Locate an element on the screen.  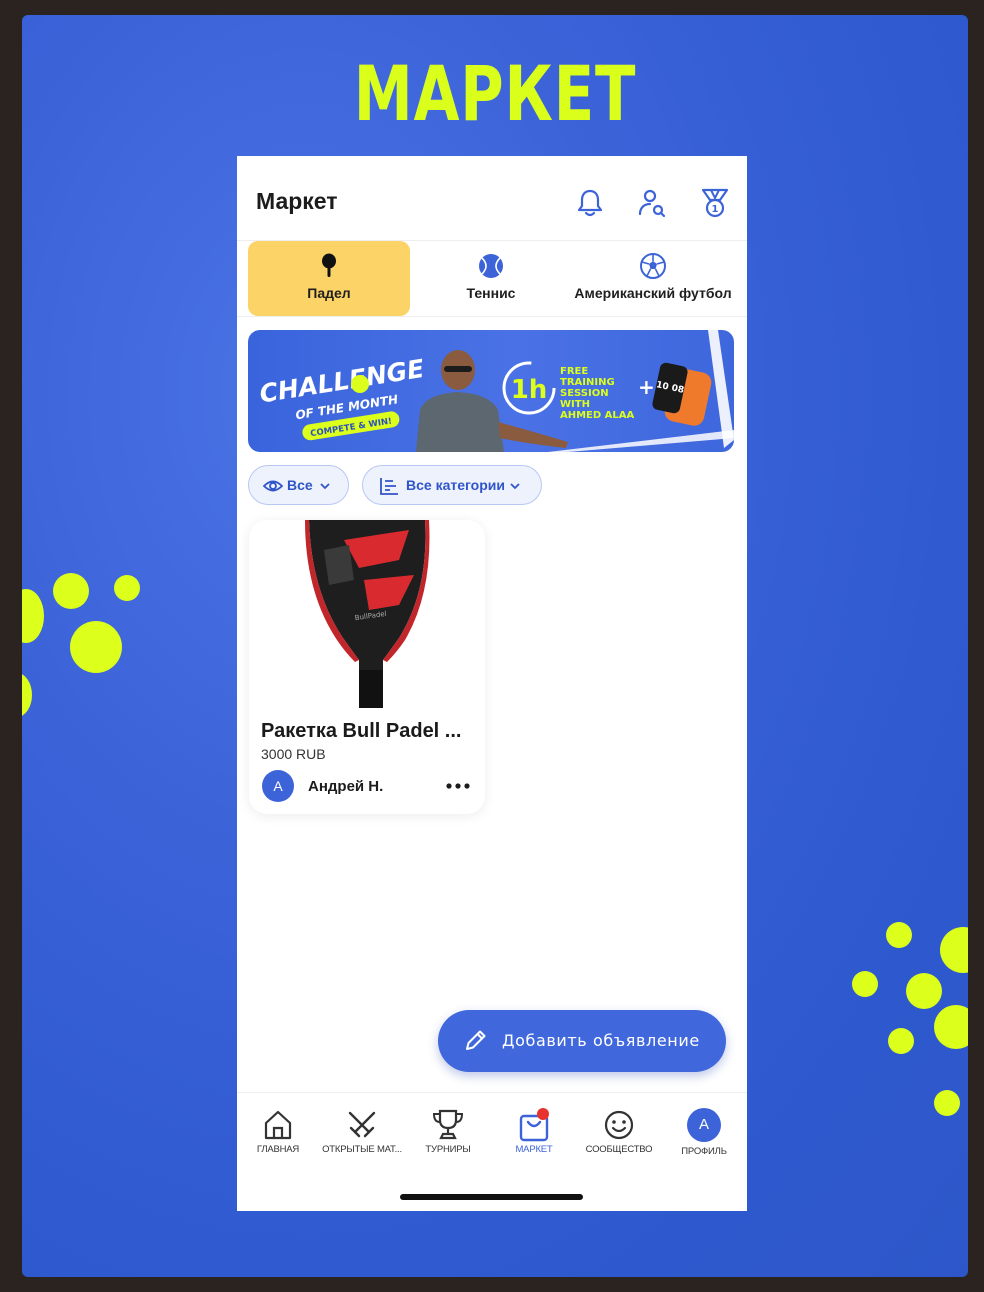
smiley-icon is located at coordinates (619, 1125).